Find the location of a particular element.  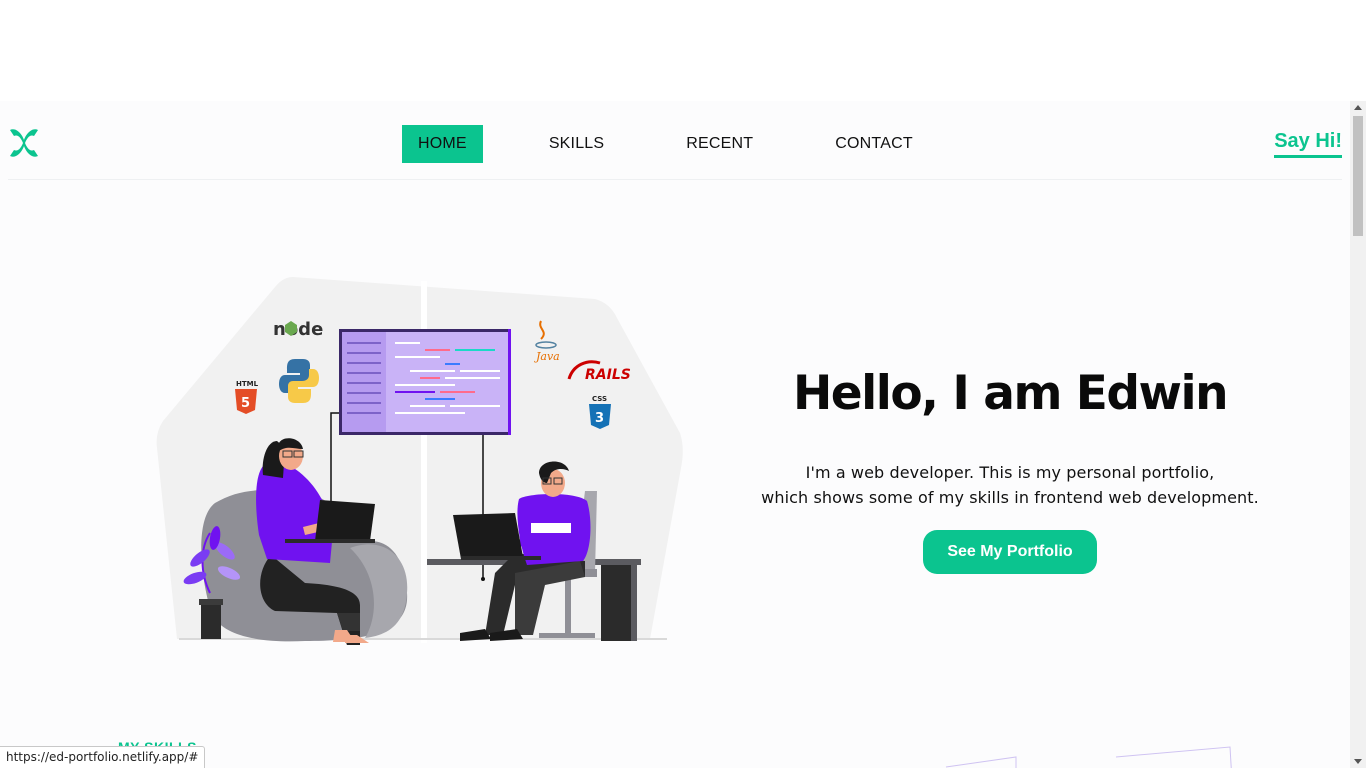

svg-text: node is located at coordinates (298, 329).